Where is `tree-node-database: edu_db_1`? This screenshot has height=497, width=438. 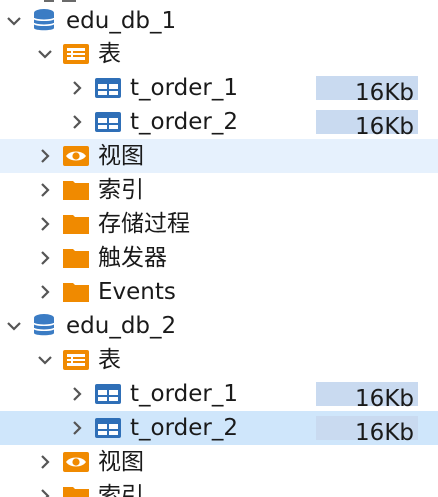
tree-node-database: edu_db_1 is located at coordinates (219, 21).